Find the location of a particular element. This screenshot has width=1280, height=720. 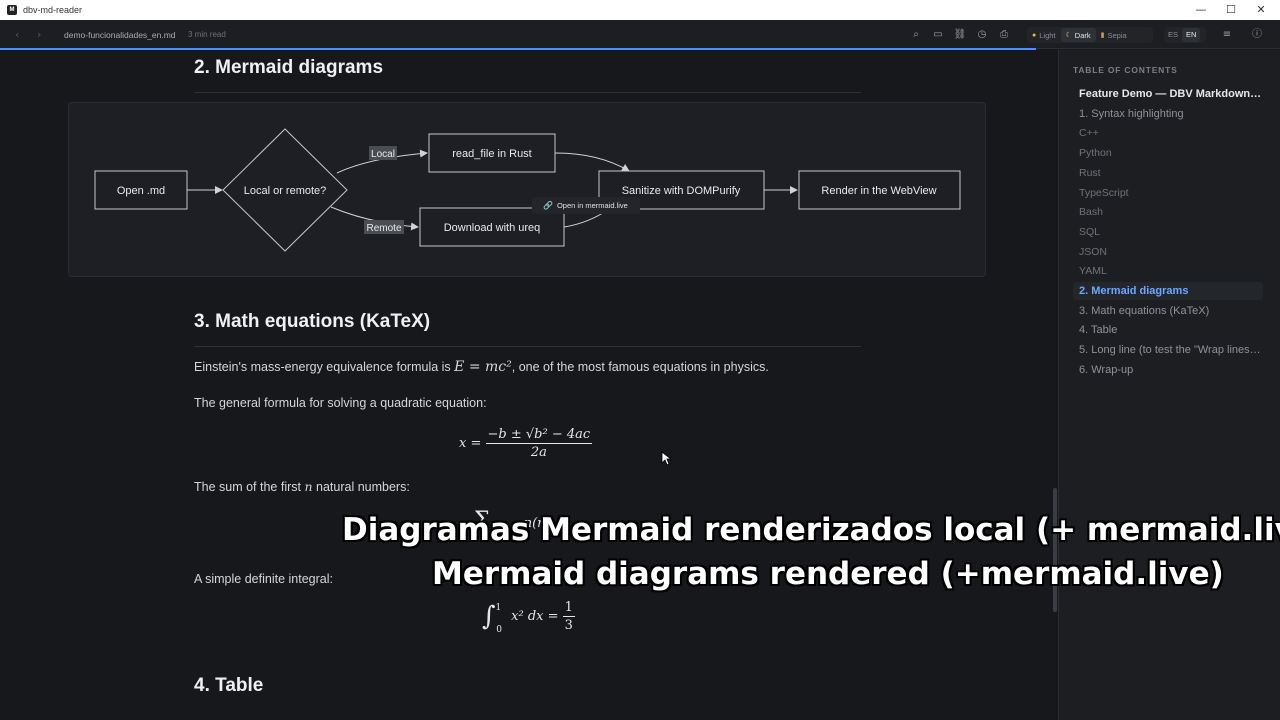

einstein-equation: E = mc² is located at coordinates (483, 367).